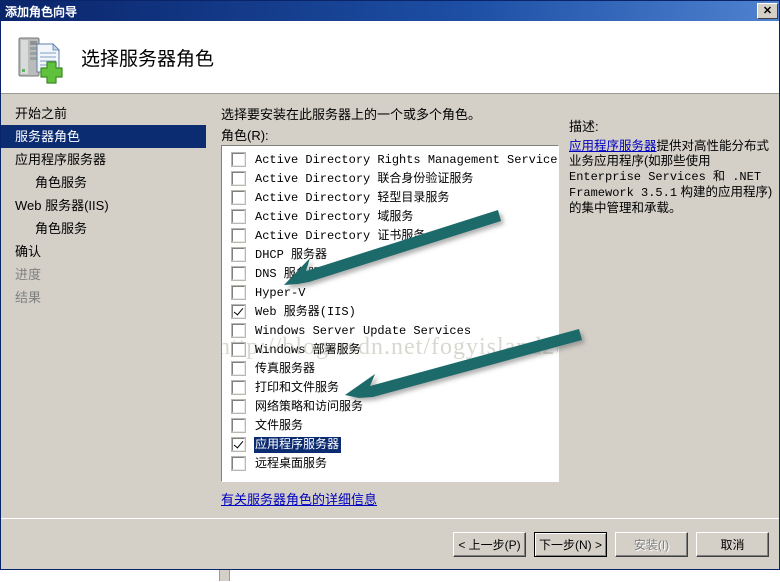  What do you see at coordinates (280, 292) in the screenshot?
I see `role-label: Hyper-V` at bounding box center [280, 292].